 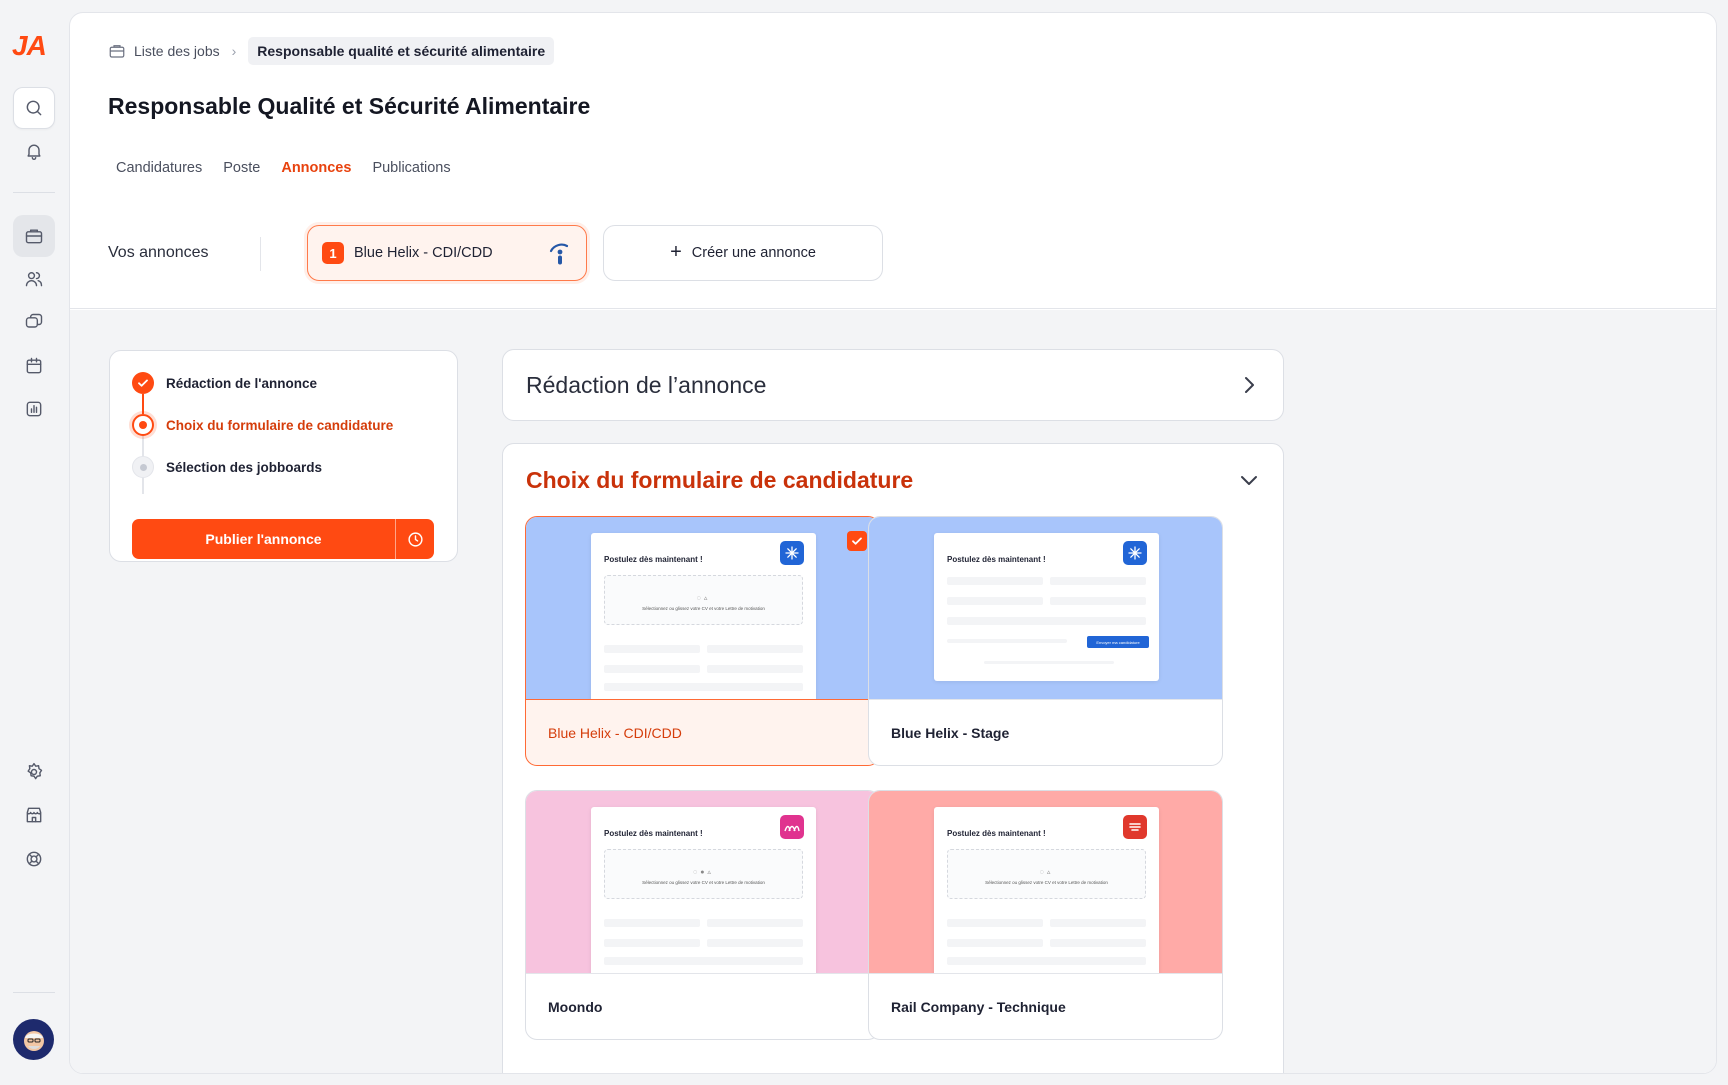 What do you see at coordinates (753, 253) in the screenshot?
I see `create-annonce-label: Créer une annonce` at bounding box center [753, 253].